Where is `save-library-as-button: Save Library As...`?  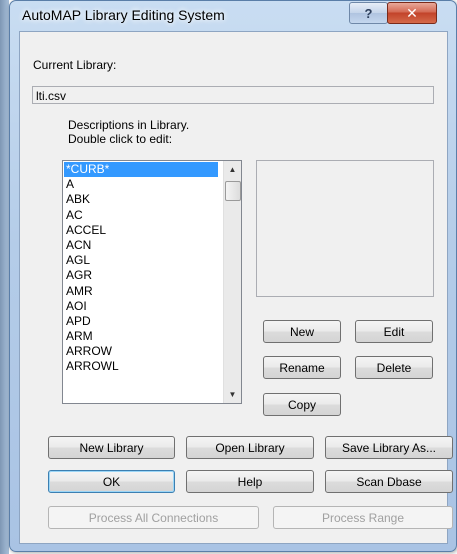
save-library-as-button: Save Library As... is located at coordinates (389, 447).